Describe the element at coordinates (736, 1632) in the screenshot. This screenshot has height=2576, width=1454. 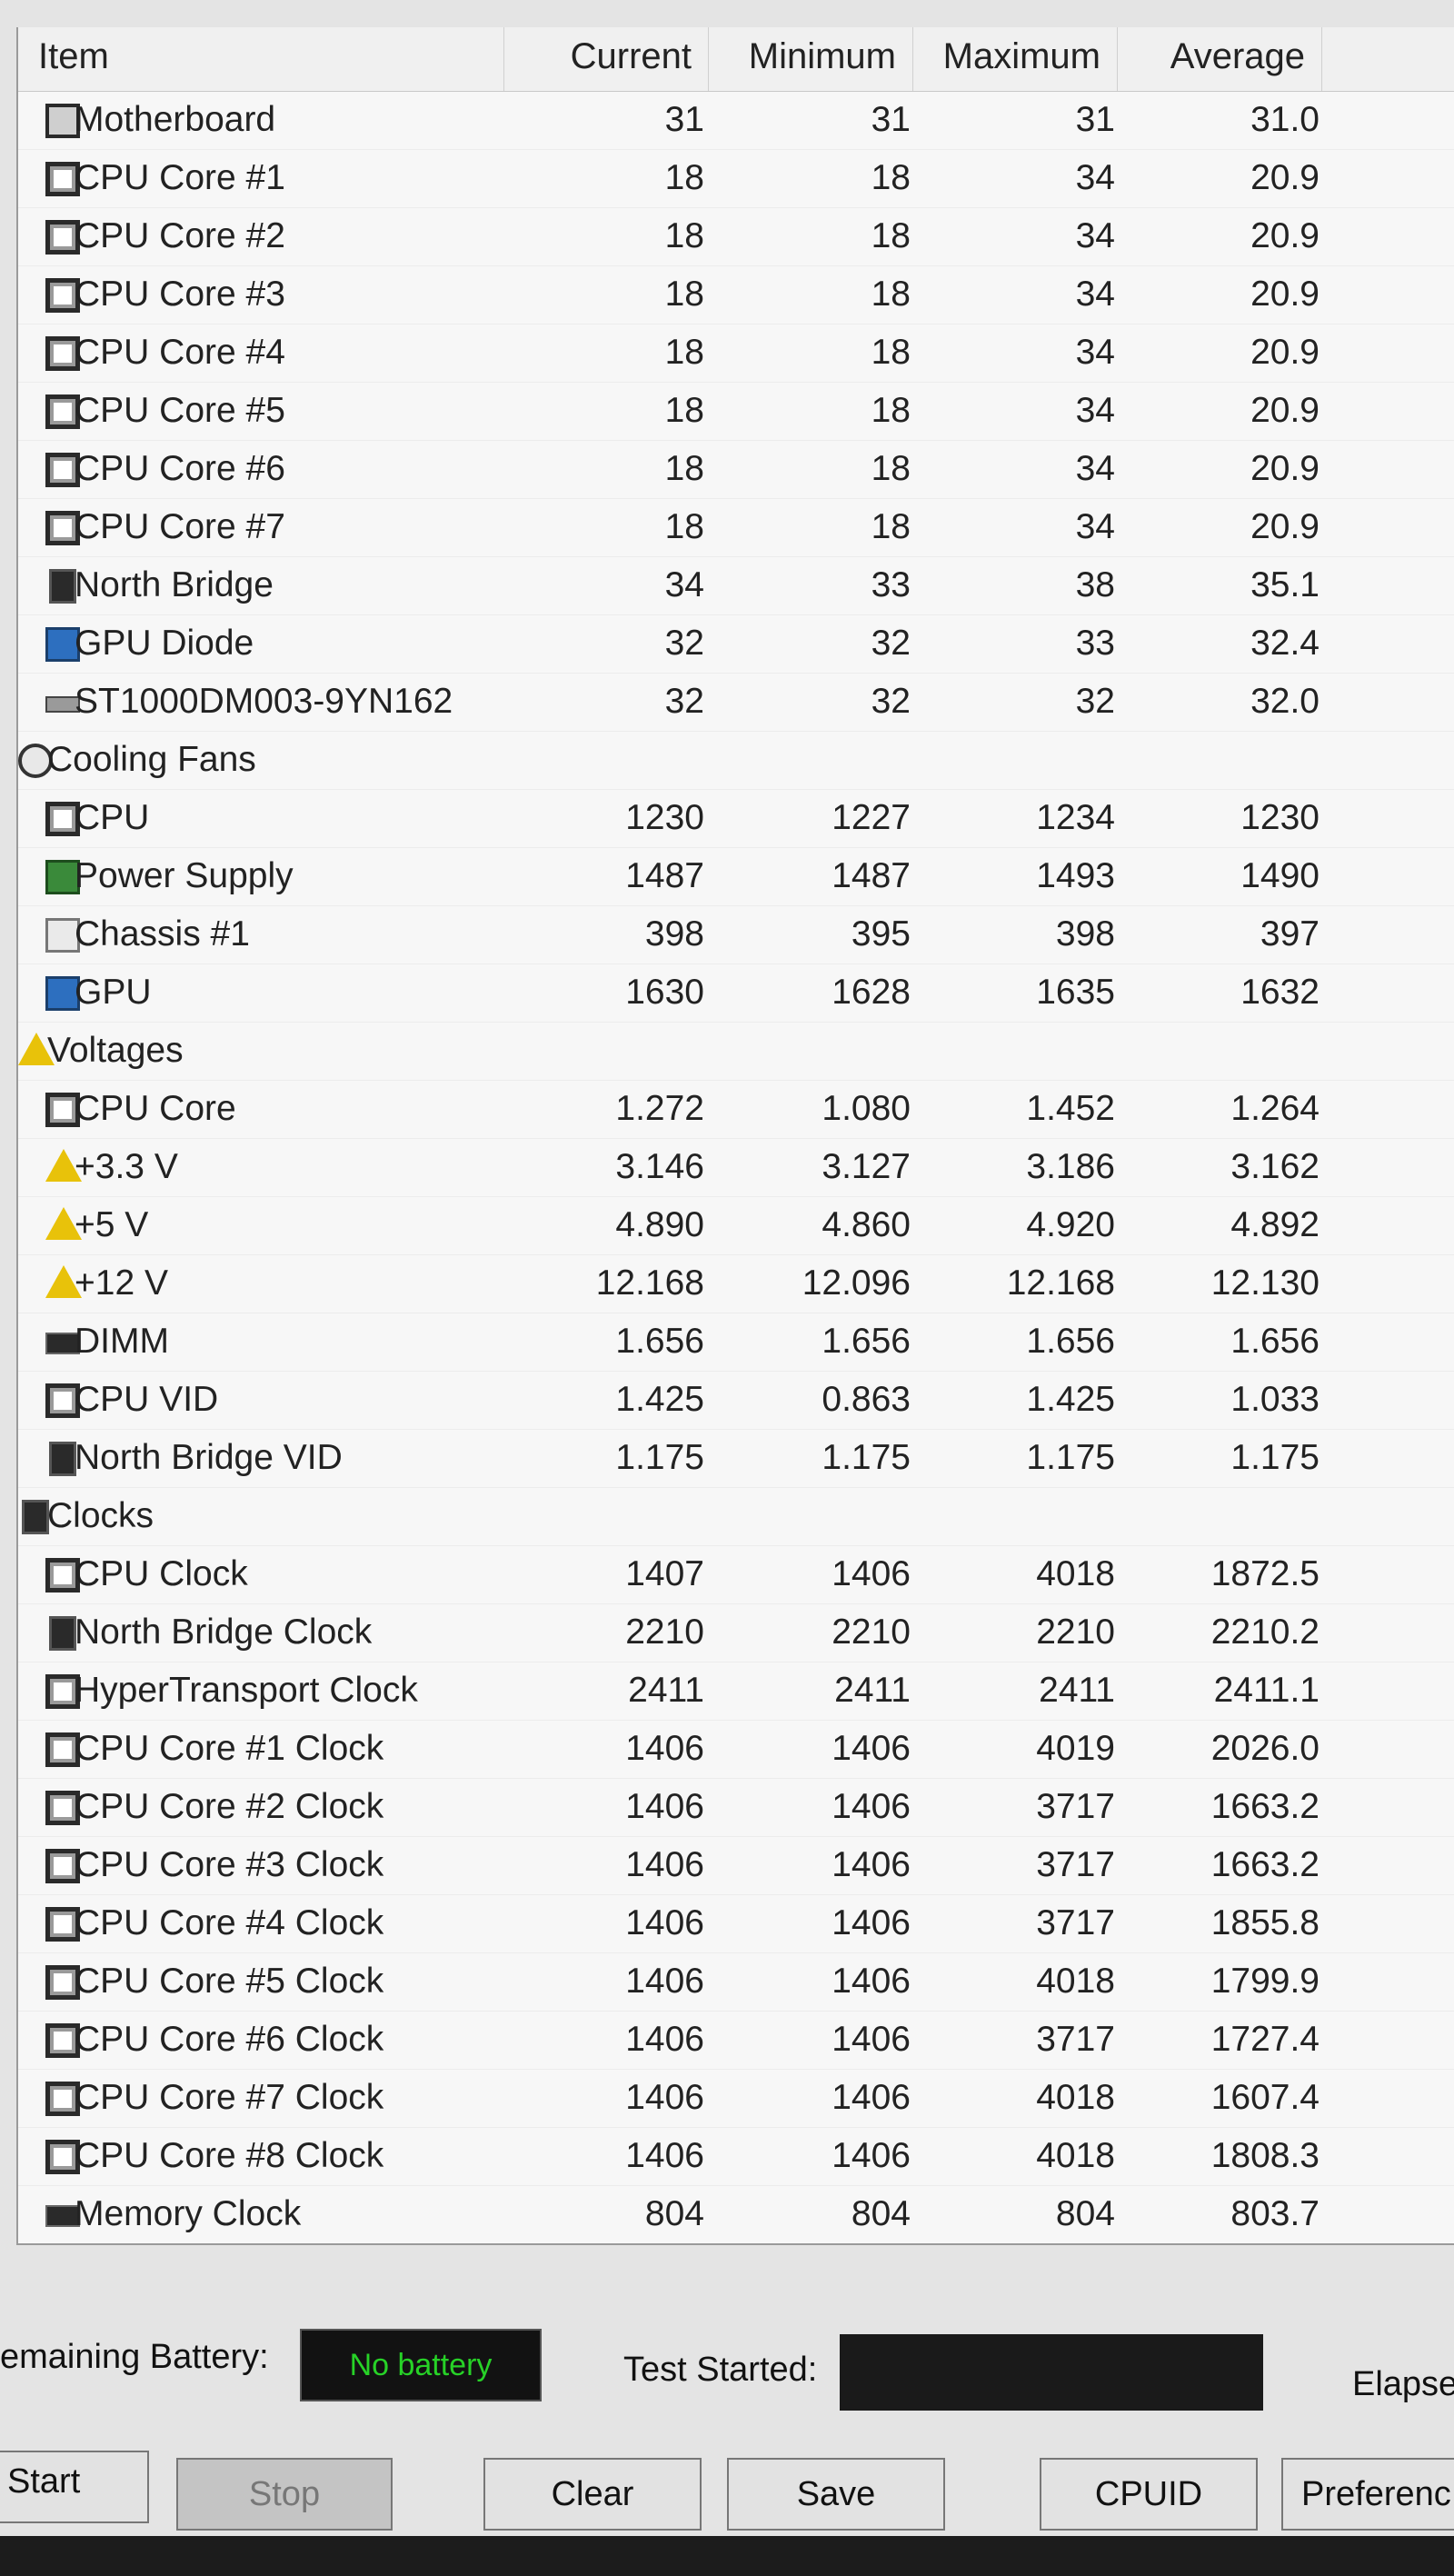
I see `table-row: North Bridge Clock 2210 2210 2210 2210.2` at that location.